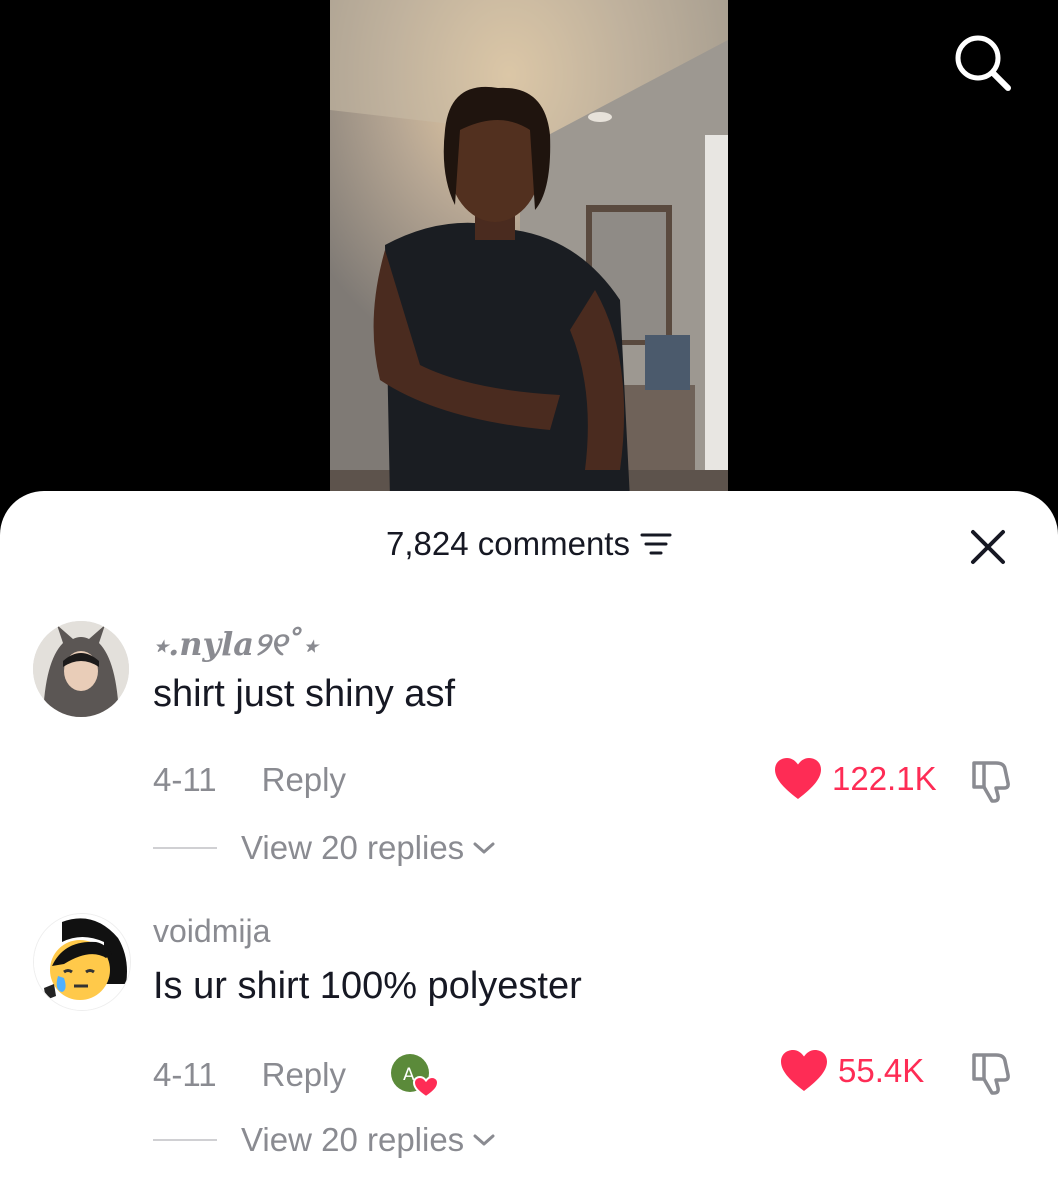  I want to click on comment-text: shirt just shiny asf, so click(304, 694).